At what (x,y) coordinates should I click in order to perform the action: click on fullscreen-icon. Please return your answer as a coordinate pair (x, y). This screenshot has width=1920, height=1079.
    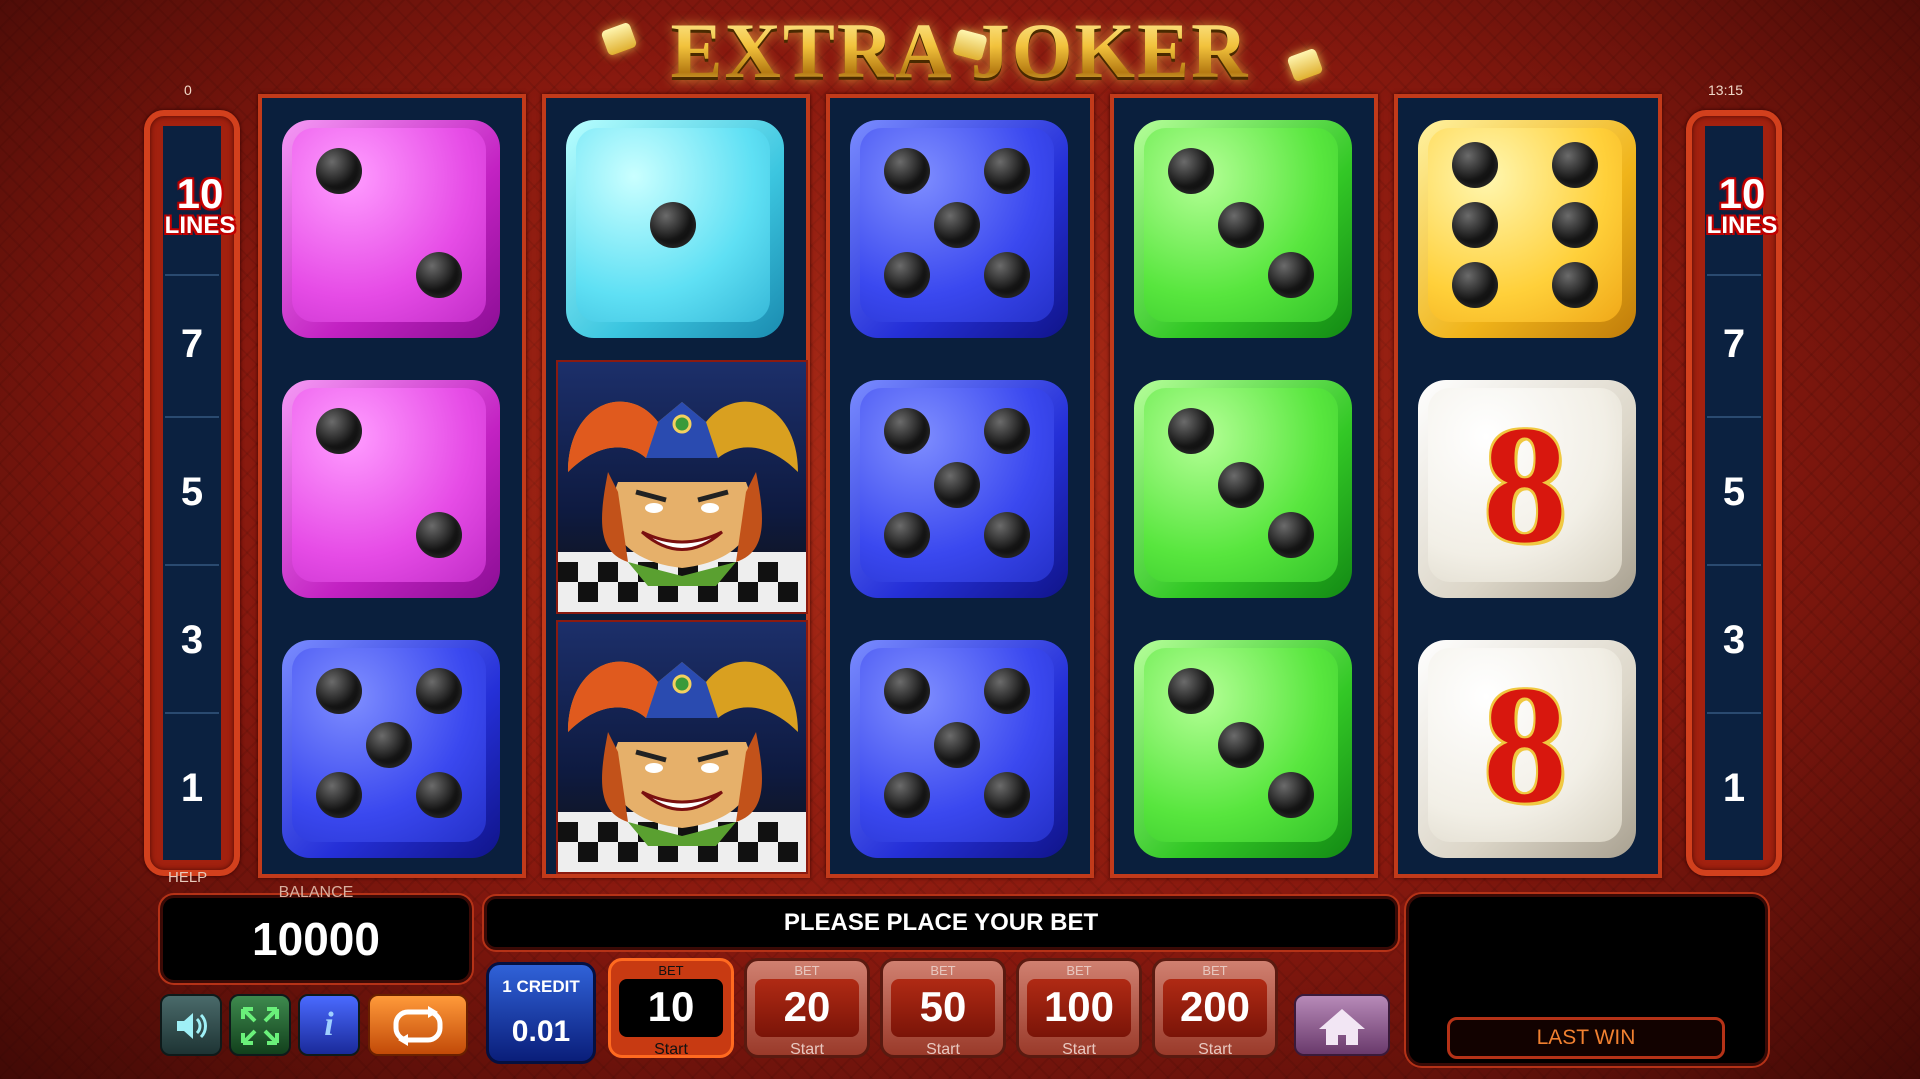
    Looking at the image, I should click on (260, 1026).